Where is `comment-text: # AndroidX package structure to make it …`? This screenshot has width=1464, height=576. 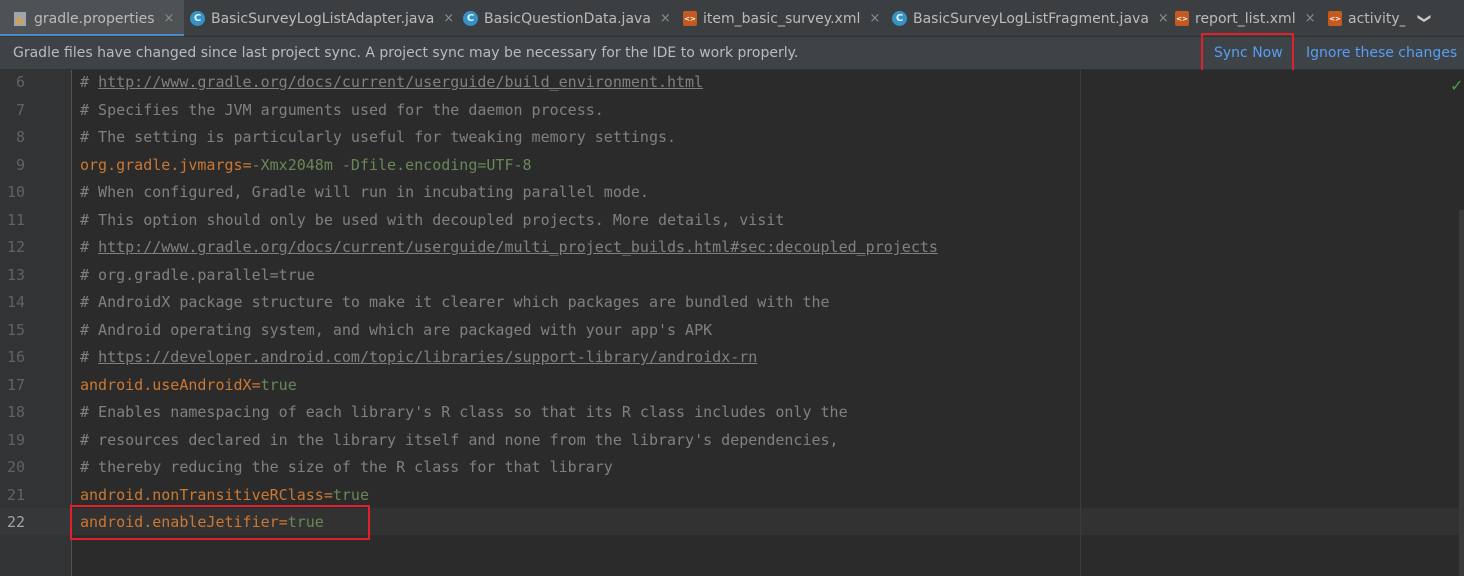 comment-text: # AndroidX package structure to make it … is located at coordinates (455, 302).